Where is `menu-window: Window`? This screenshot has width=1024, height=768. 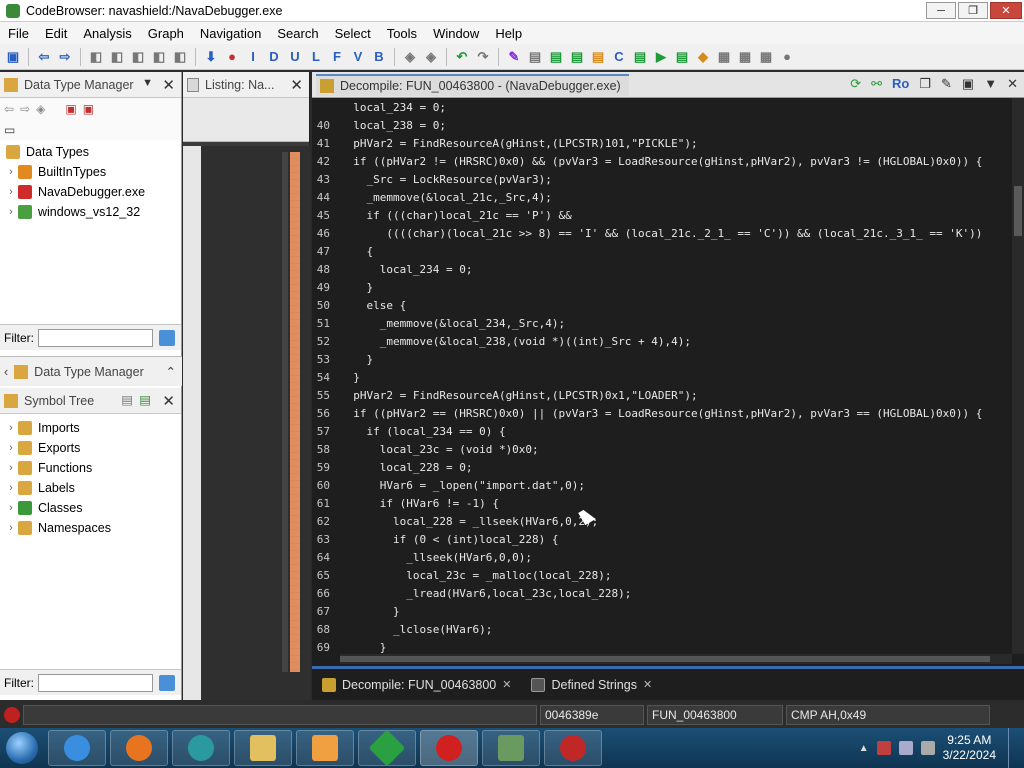
menu-window: Window is located at coordinates (456, 33).